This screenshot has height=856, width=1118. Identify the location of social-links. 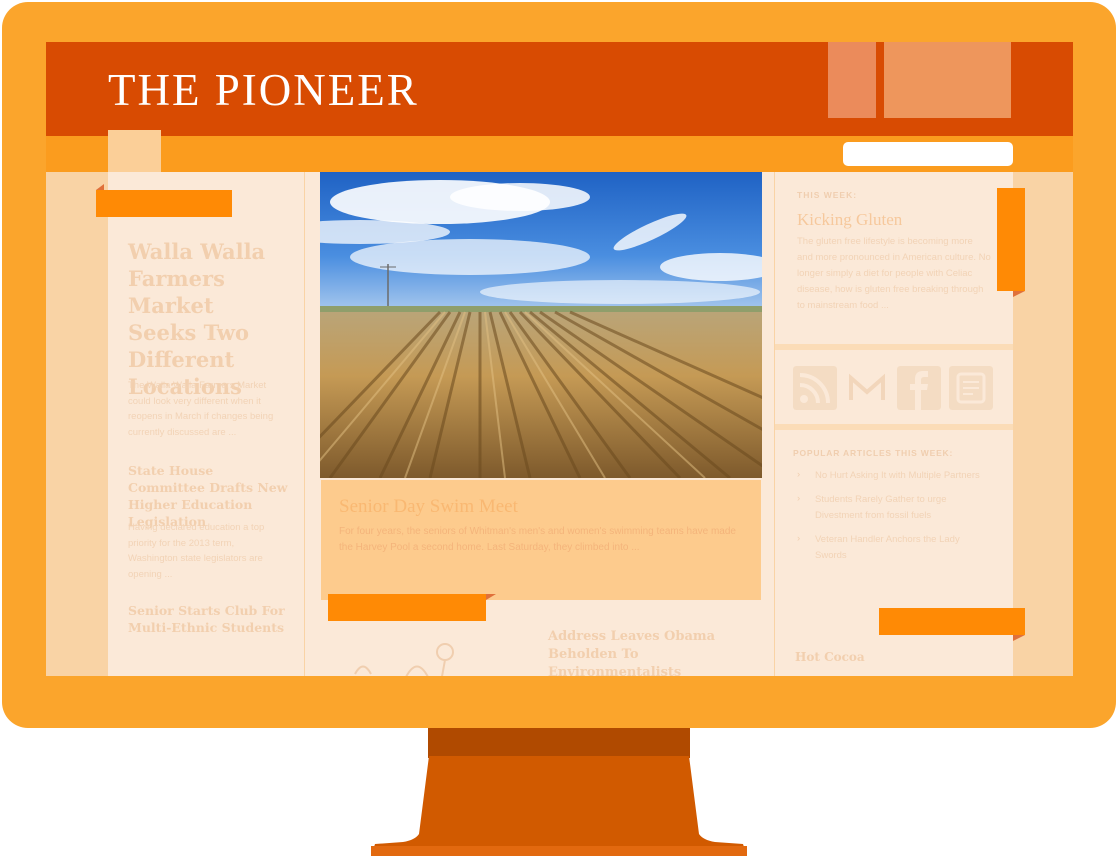
(895, 388).